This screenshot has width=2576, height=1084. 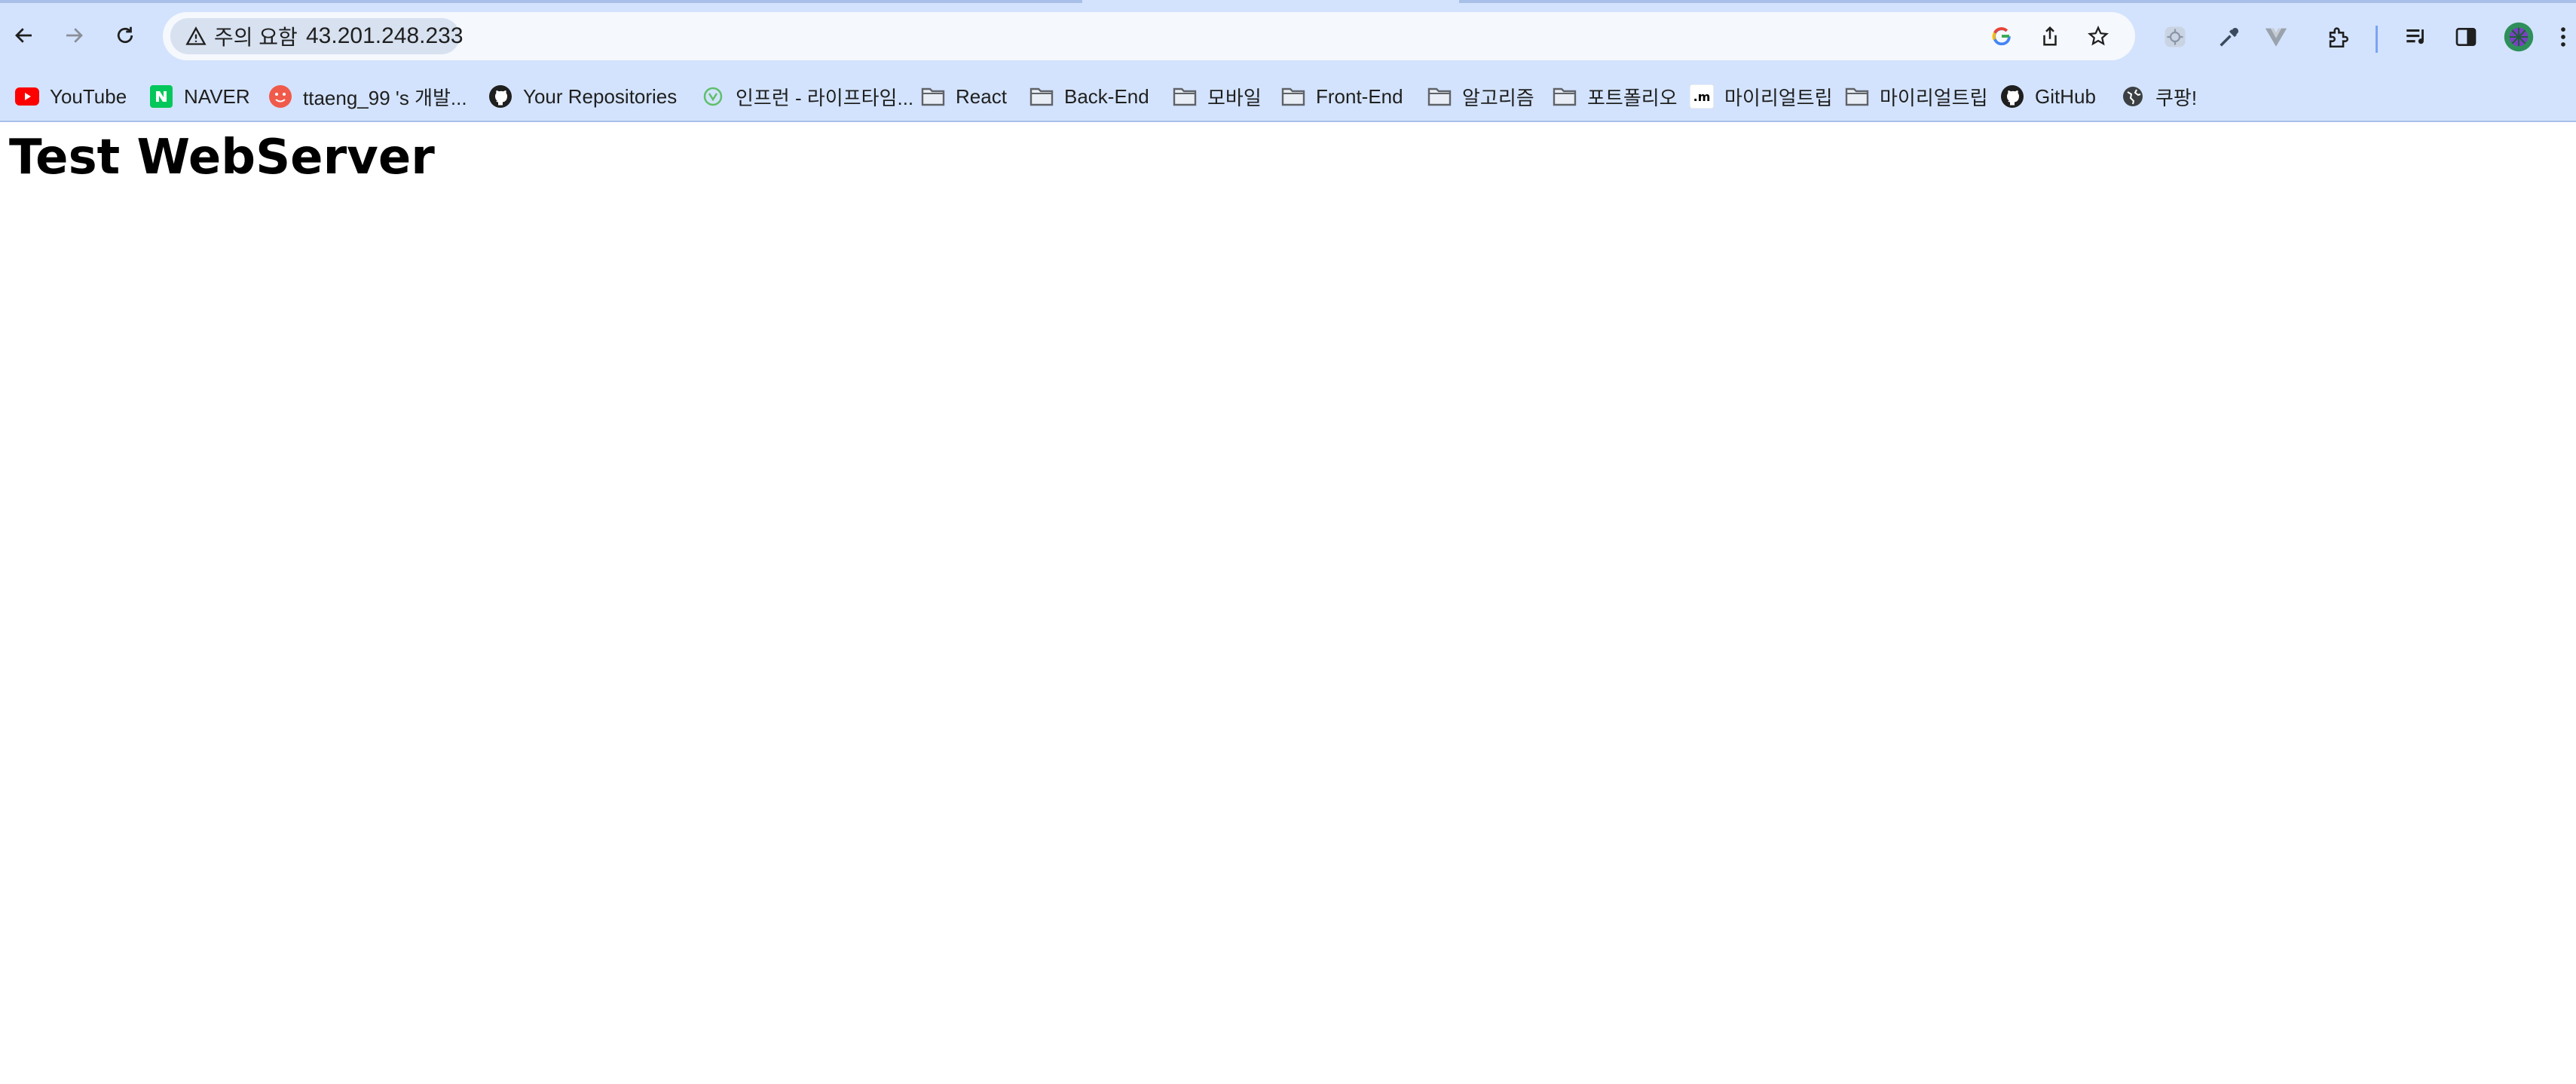 I want to click on share-button, so click(x=2050, y=36).